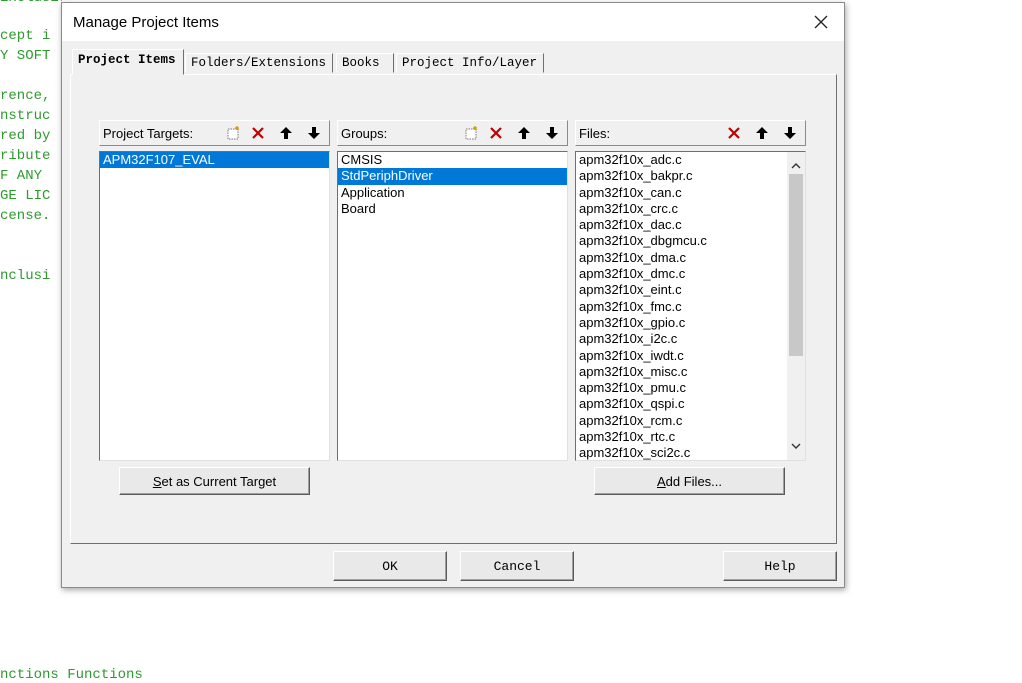 This screenshot has height=683, width=1022. What do you see at coordinates (146, 22) in the screenshot?
I see `dialog-title: Manage Project Items` at bounding box center [146, 22].